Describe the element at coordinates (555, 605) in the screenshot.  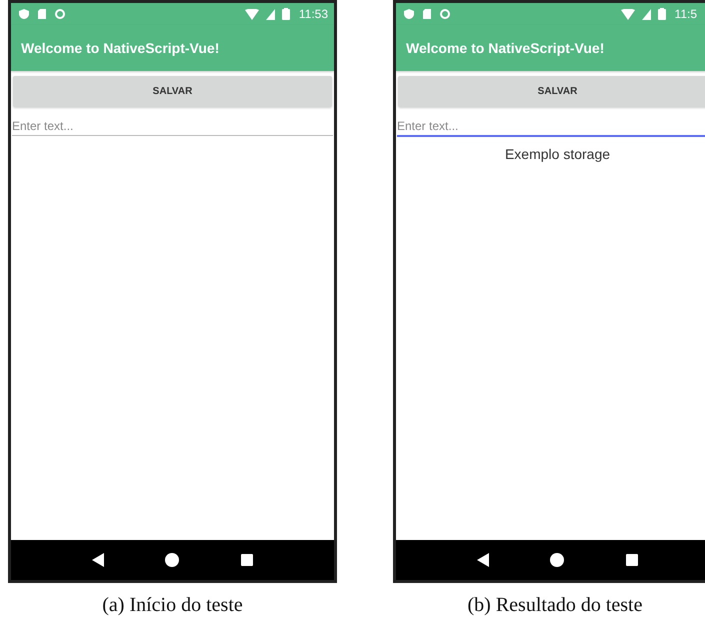
I see `figure-caption: (b) Resultado do teste` at that location.